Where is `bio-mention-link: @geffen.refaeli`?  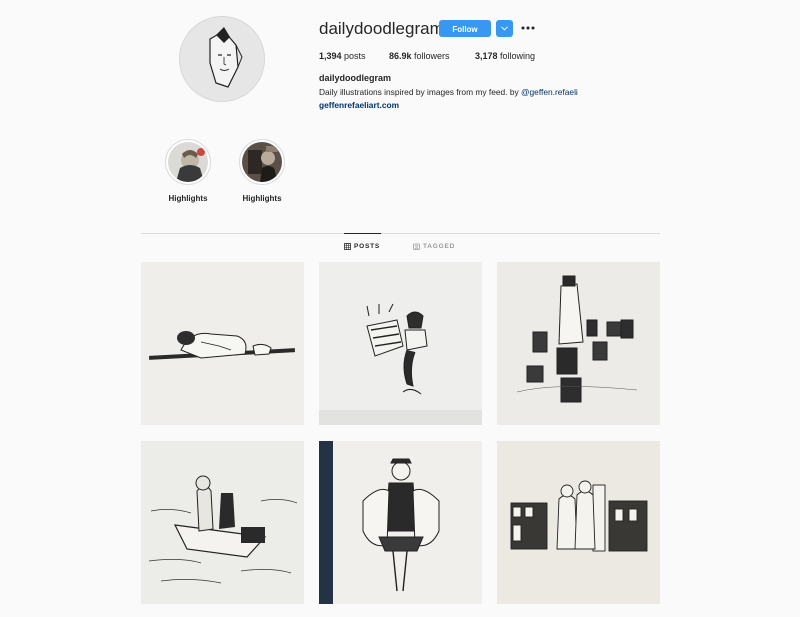 bio-mention-link: @geffen.refaeli is located at coordinates (549, 92).